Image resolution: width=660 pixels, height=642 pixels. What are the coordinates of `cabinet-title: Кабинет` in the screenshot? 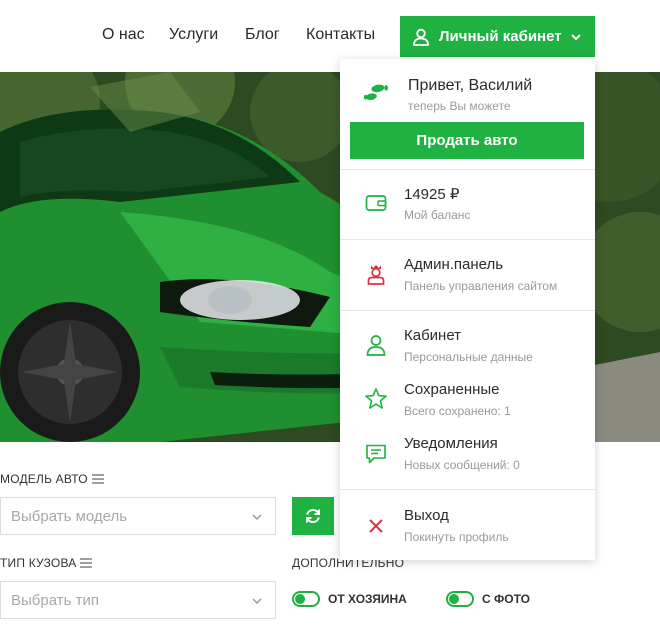 It's located at (433, 335).